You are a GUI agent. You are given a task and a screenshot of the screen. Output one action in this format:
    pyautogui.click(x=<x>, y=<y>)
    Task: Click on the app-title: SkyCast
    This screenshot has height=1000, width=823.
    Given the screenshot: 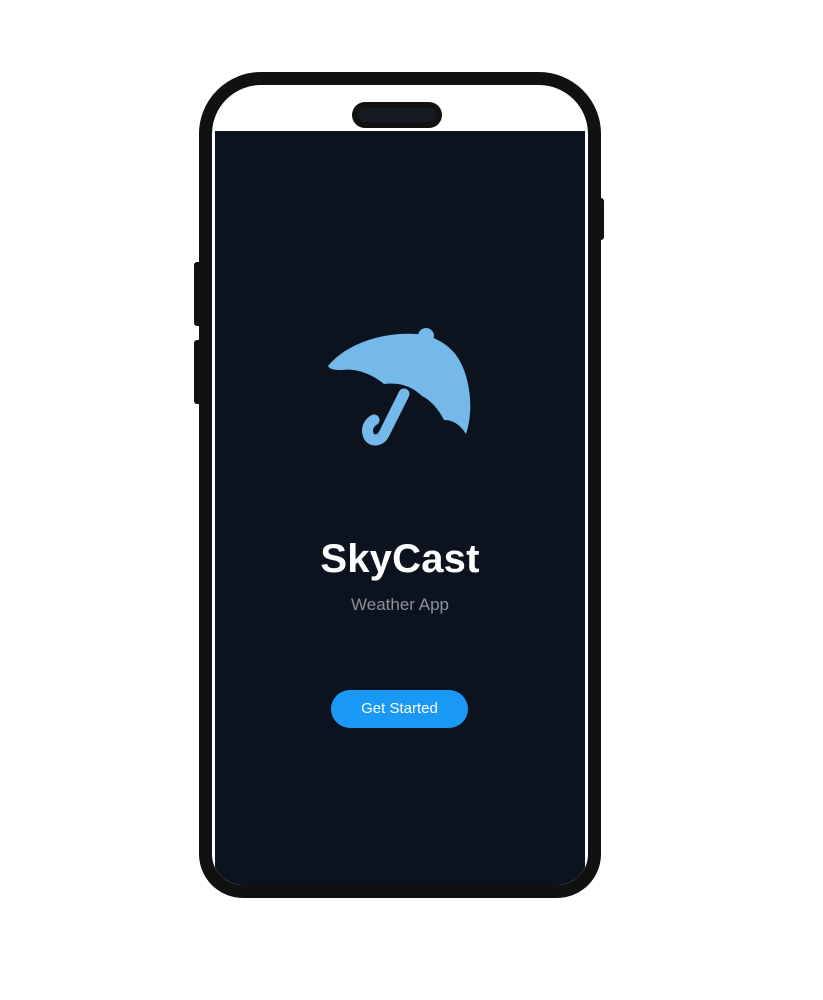 What is the action you would take?
    pyautogui.click(x=400, y=559)
    